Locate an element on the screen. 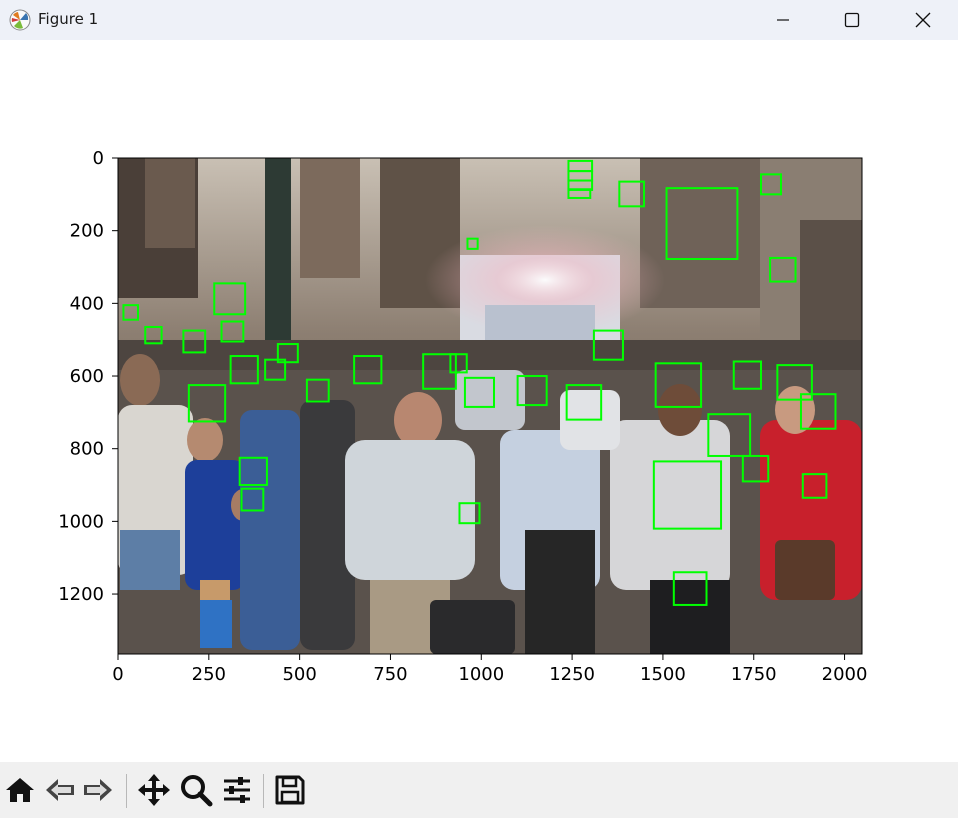 The height and width of the screenshot is (818, 958). back-arrow-icon is located at coordinates (60, 792).